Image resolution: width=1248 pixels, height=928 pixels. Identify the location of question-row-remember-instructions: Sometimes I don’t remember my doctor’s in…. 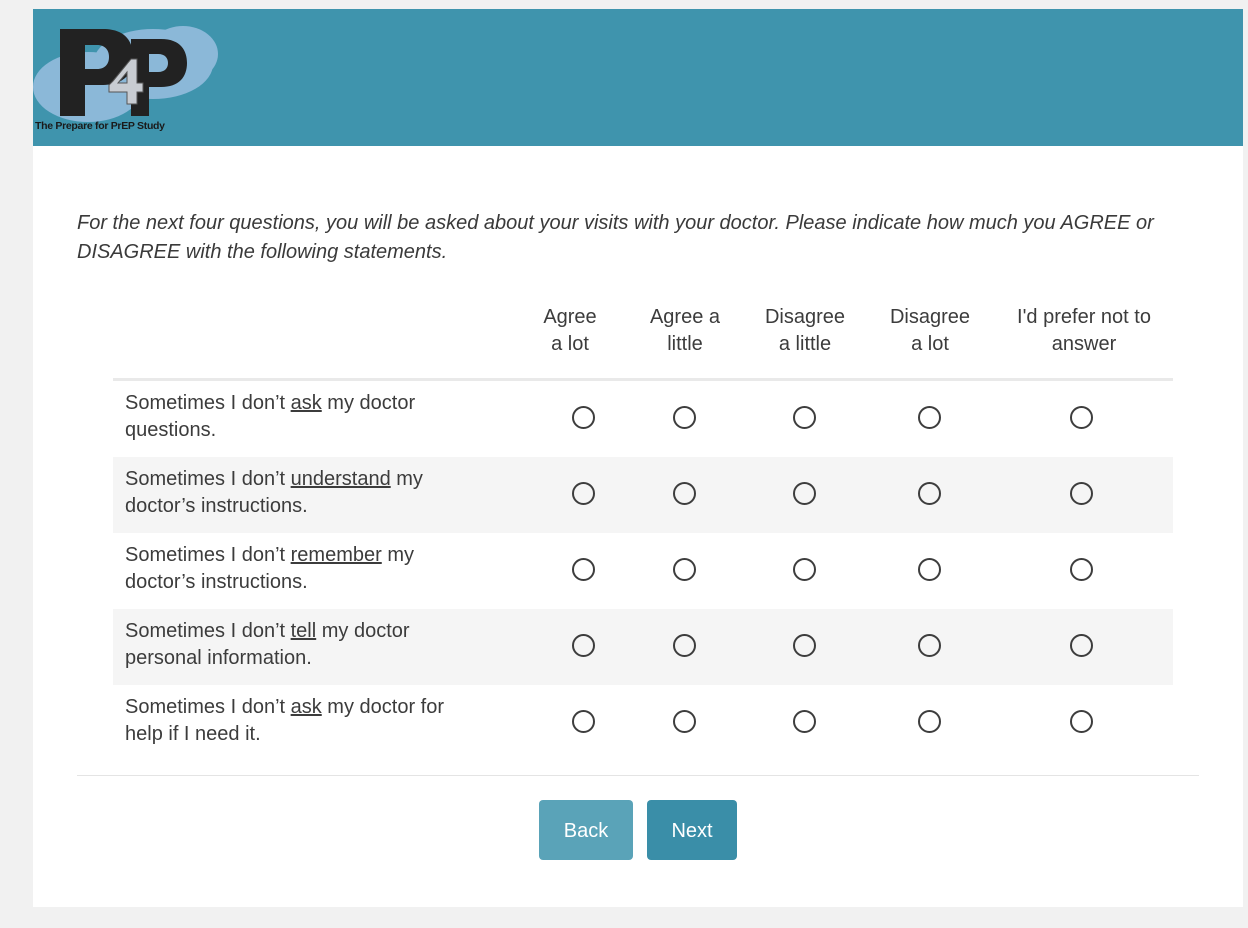
(643, 571).